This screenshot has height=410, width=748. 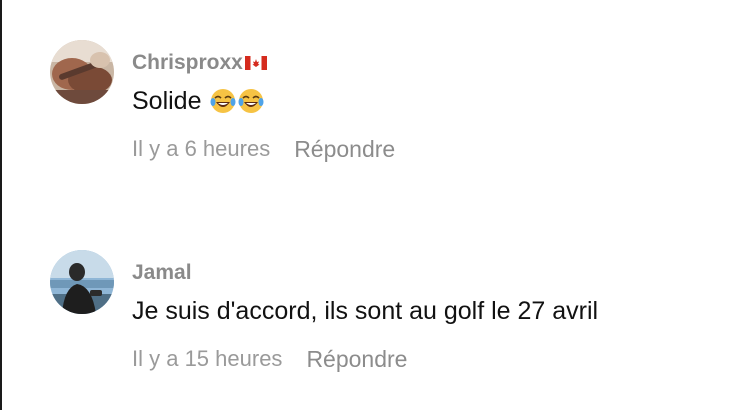 I want to click on comment-meta: Il y a 6 heures Répondre, so click(x=436, y=149).